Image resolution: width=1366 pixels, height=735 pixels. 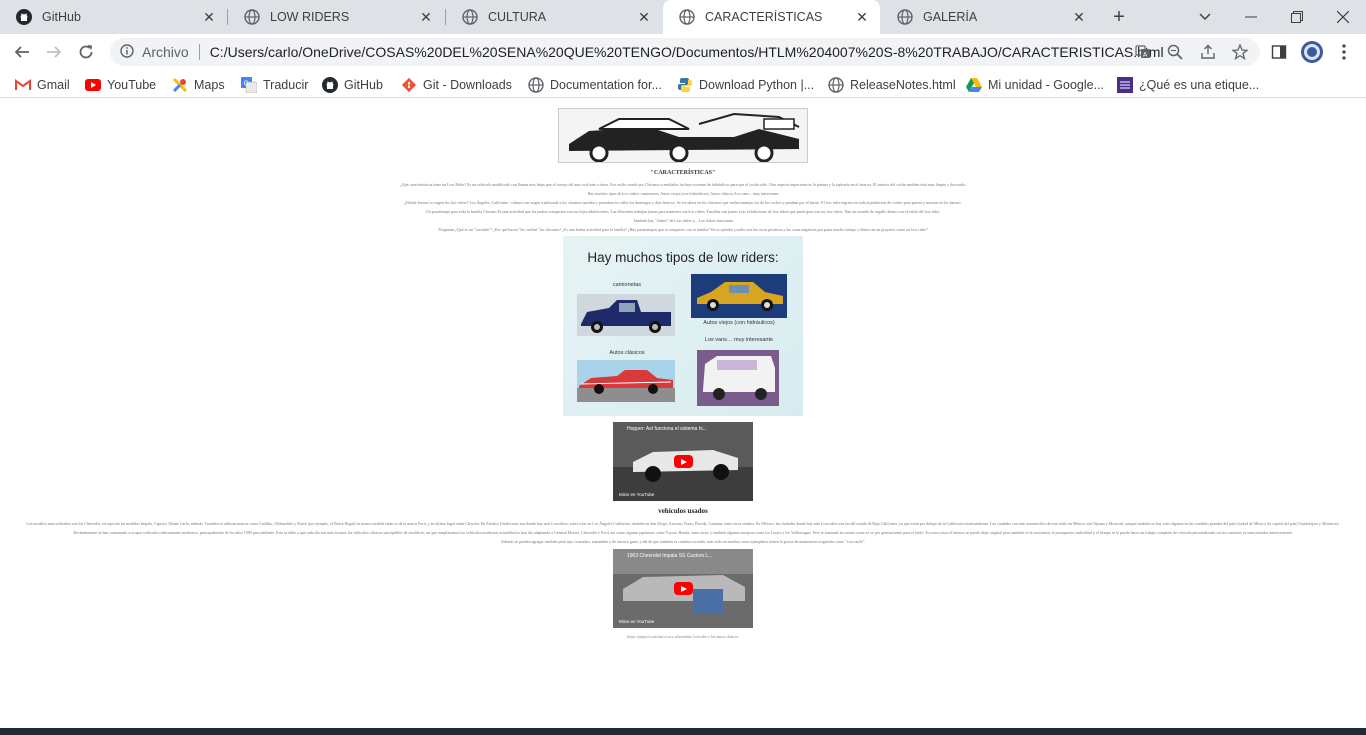 I want to click on tab-search-button, so click(x=1205, y=17).